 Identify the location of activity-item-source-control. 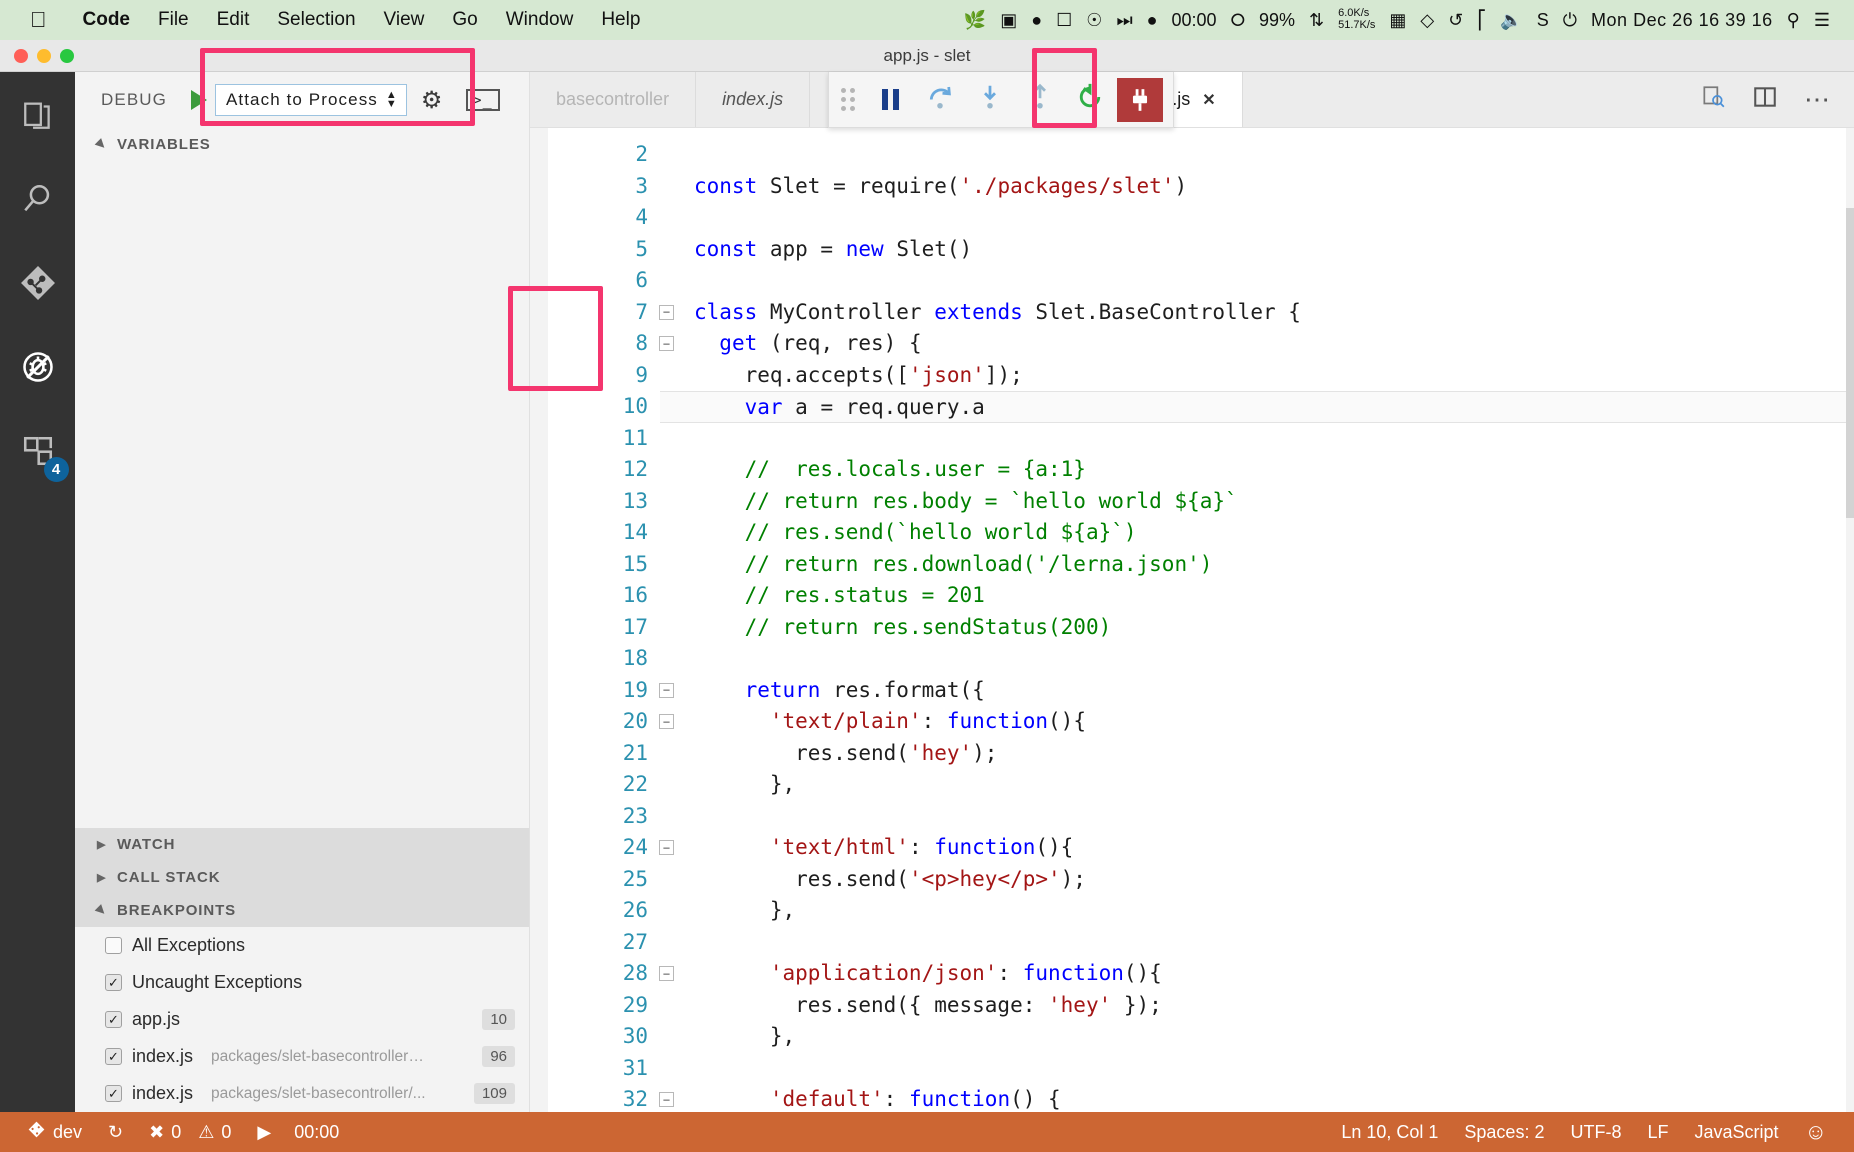
(38, 285).